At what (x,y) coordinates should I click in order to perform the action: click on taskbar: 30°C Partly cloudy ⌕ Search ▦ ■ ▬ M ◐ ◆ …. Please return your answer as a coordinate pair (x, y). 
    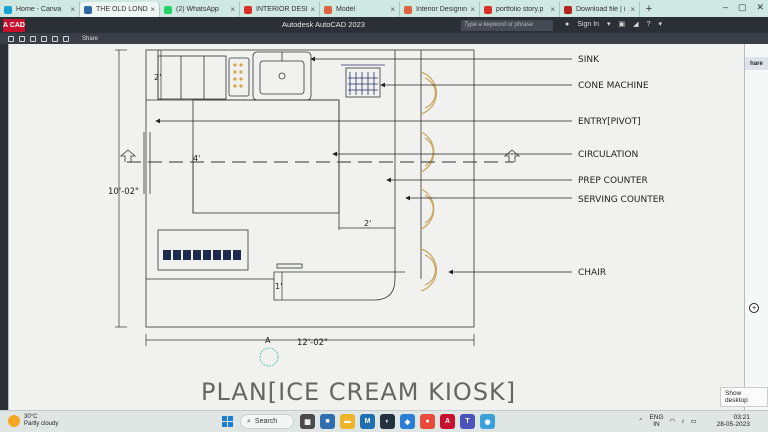
    Looking at the image, I should click on (384, 421).